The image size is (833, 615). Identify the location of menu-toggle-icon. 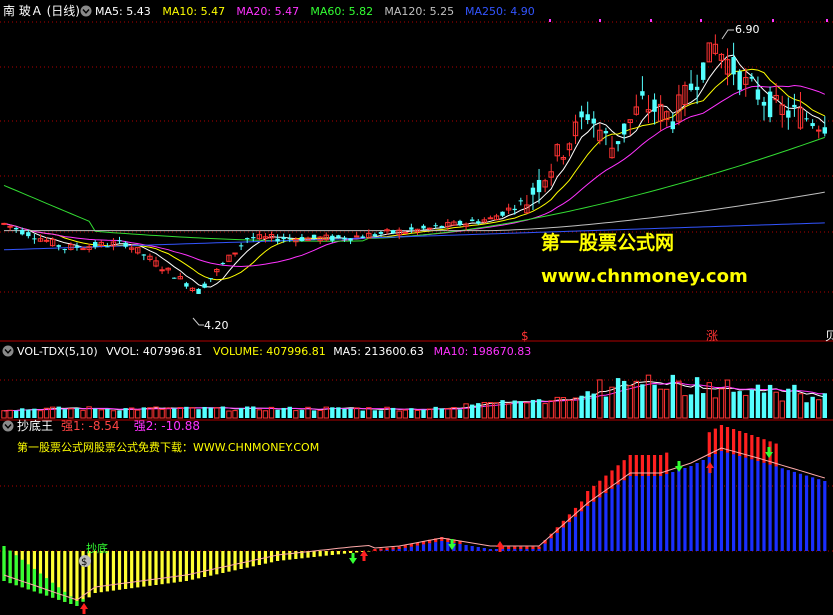
(86, 11).